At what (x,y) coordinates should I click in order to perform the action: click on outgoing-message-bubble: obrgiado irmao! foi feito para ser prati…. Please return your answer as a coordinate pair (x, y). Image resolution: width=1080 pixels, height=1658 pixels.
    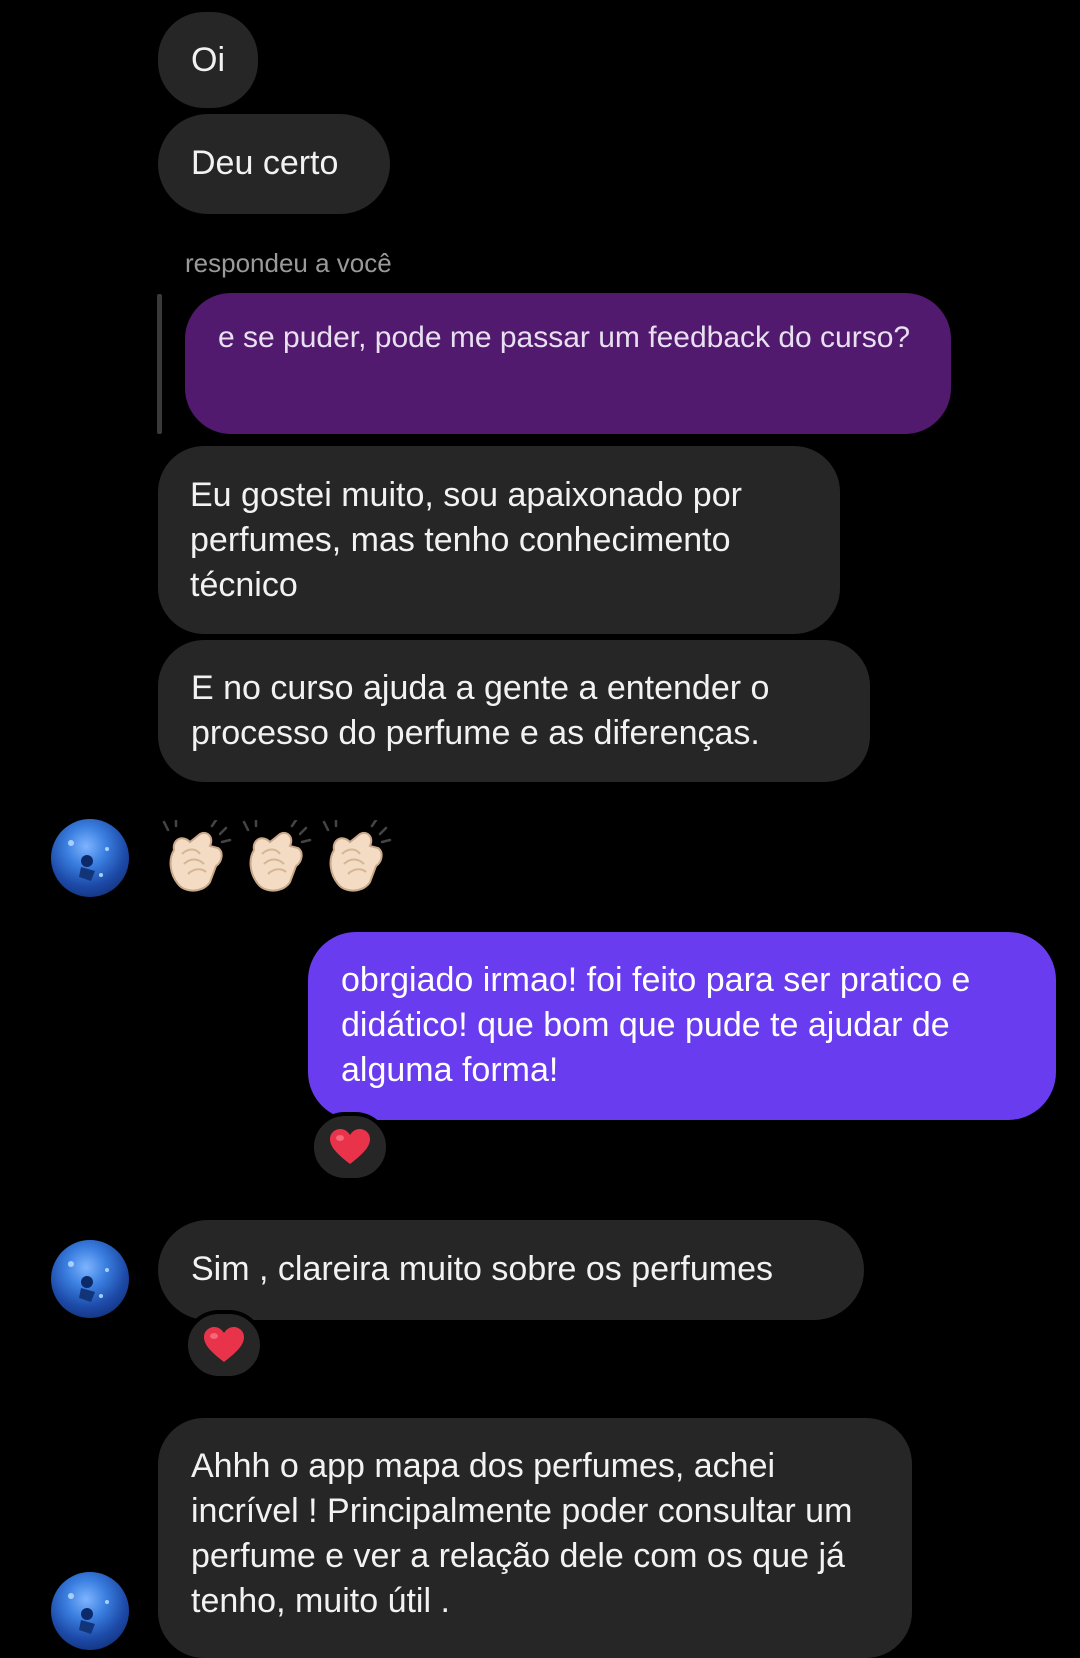
    Looking at the image, I should click on (682, 1026).